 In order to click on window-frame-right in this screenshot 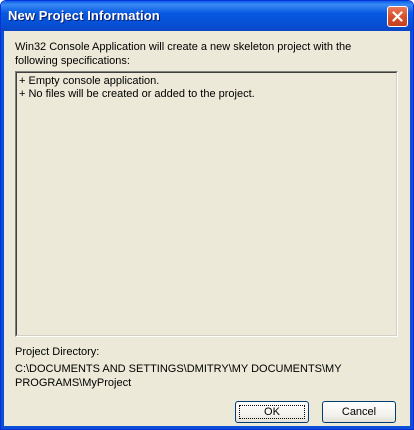, I will do `click(411, 230)`.